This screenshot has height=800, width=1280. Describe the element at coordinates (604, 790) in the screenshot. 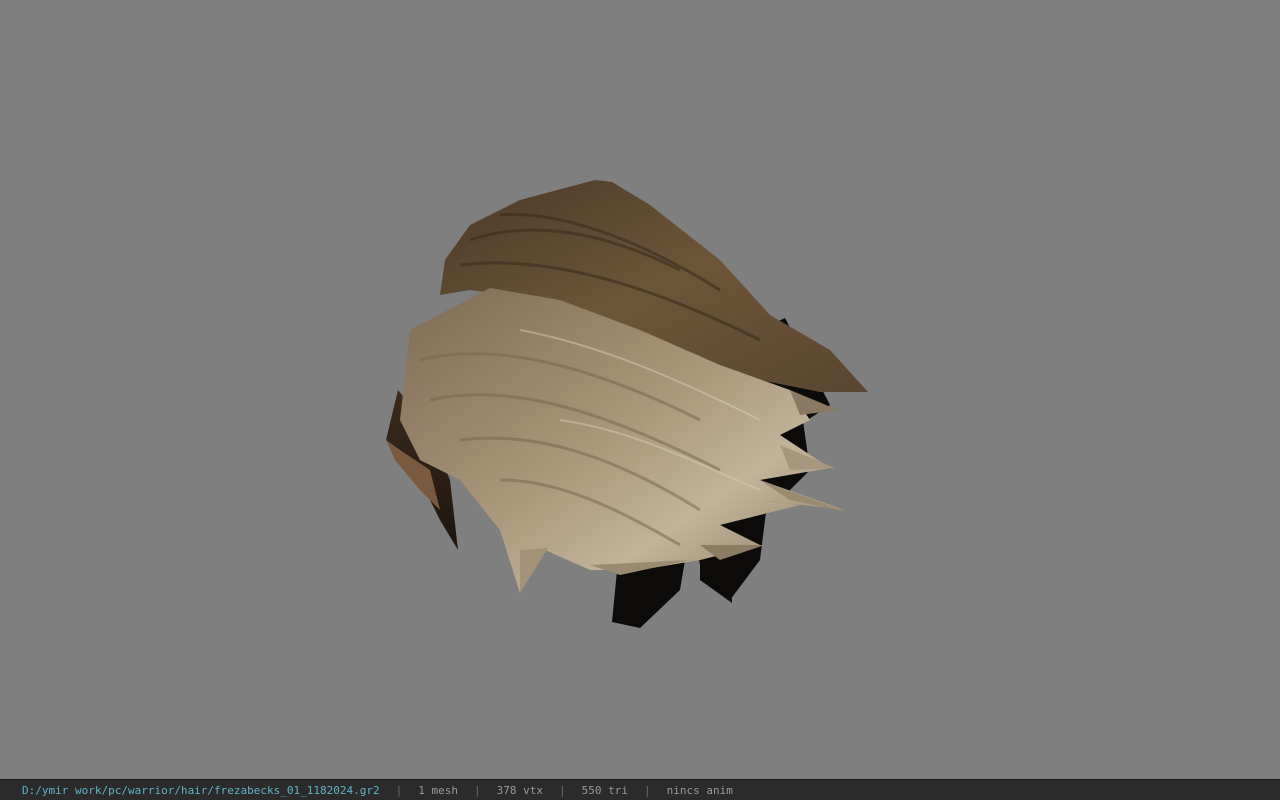

I see `triangle-count: 550 tri` at that location.